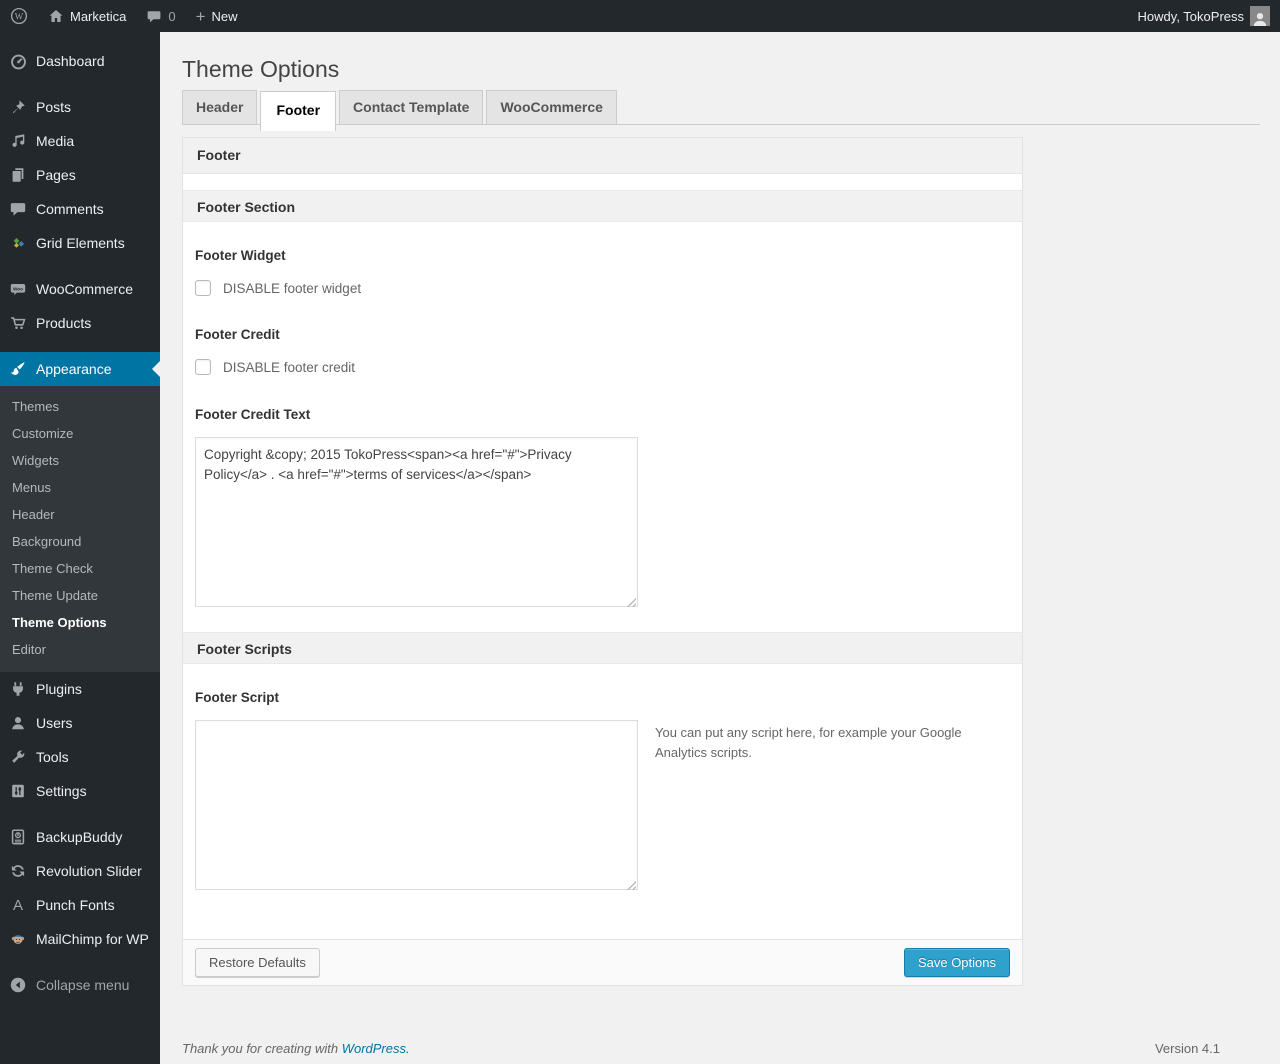  I want to click on plus-icon: +, so click(200, 16).